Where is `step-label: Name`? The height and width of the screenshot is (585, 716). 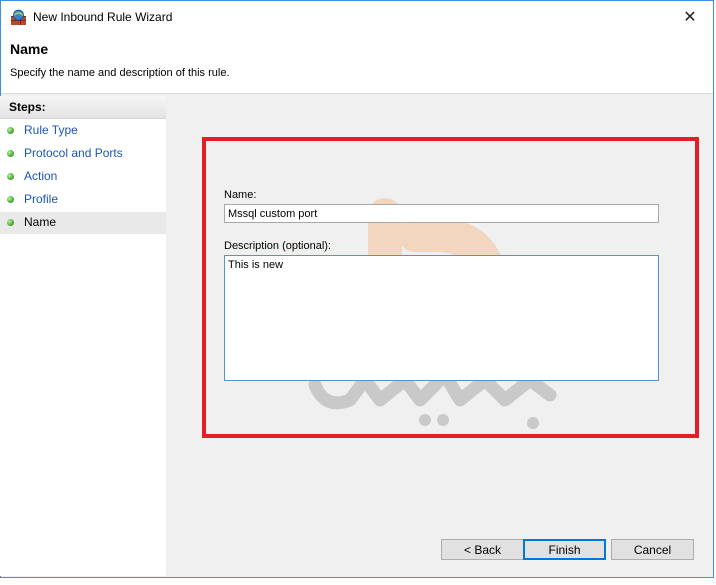
step-label: Name is located at coordinates (40, 222).